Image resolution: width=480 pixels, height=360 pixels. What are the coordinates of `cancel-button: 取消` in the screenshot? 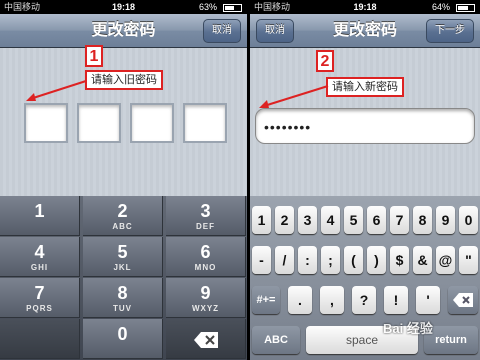 It's located at (222, 31).